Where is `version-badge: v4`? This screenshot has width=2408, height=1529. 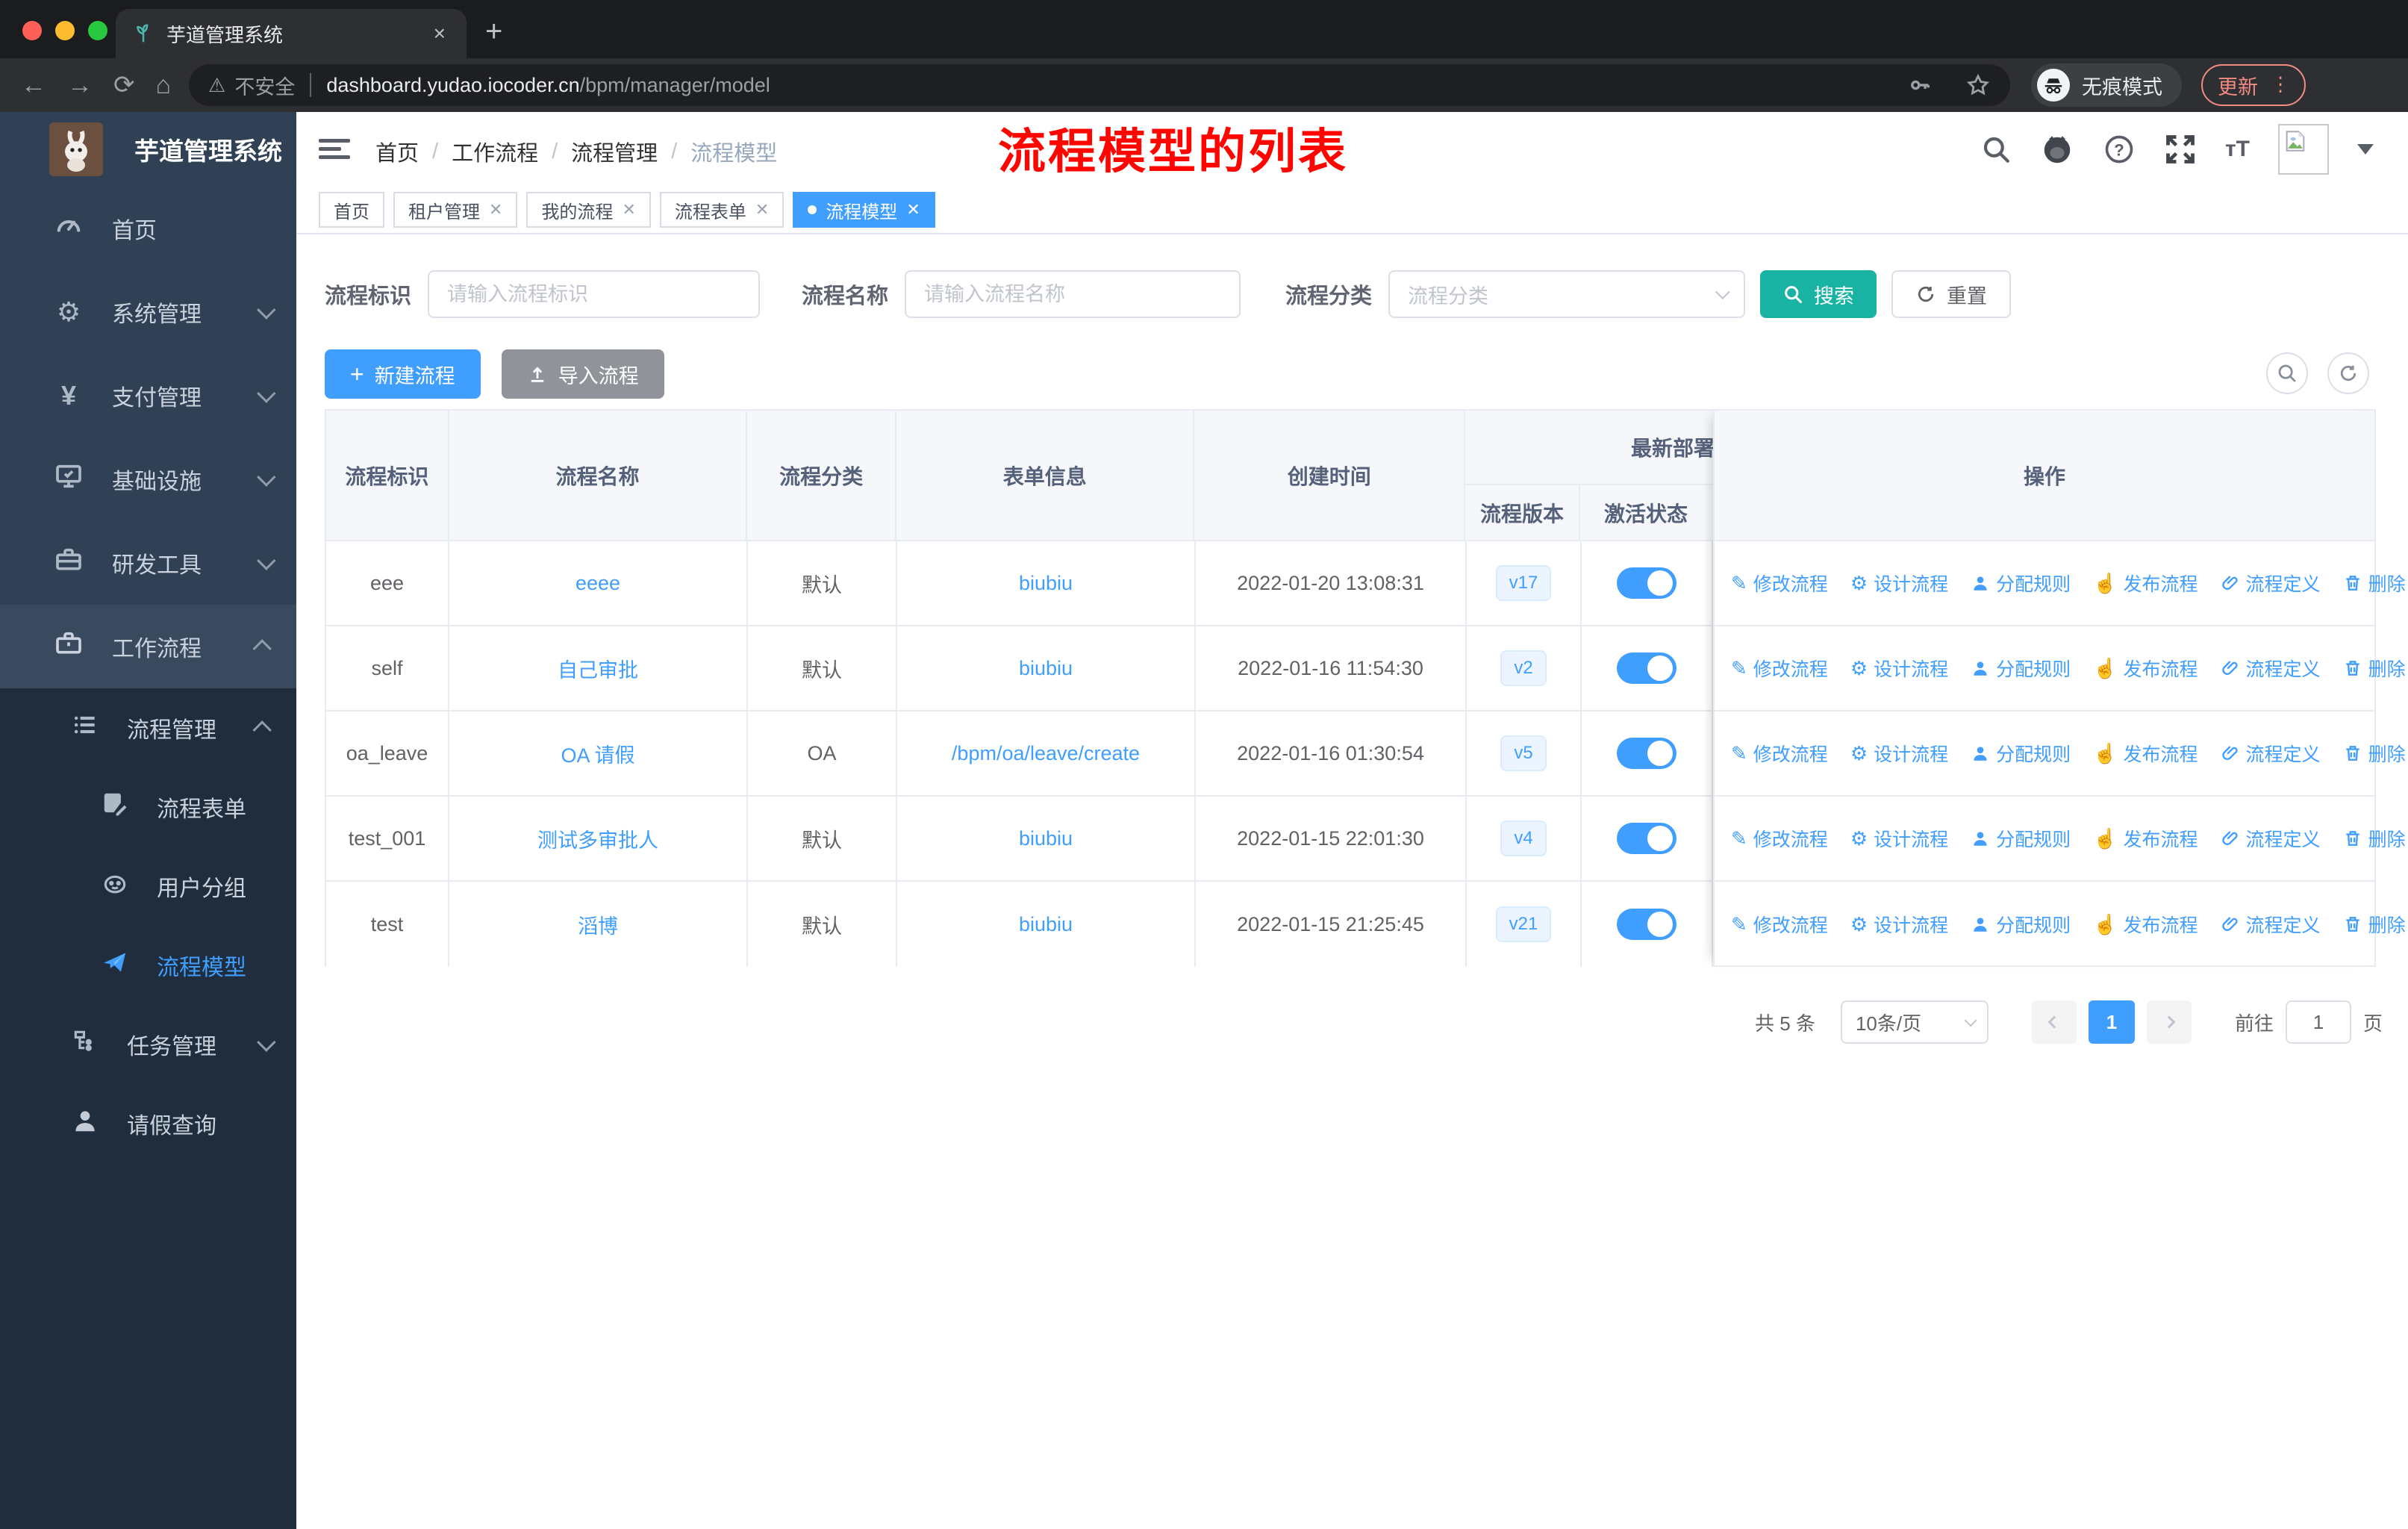 version-badge: v4 is located at coordinates (1523, 838).